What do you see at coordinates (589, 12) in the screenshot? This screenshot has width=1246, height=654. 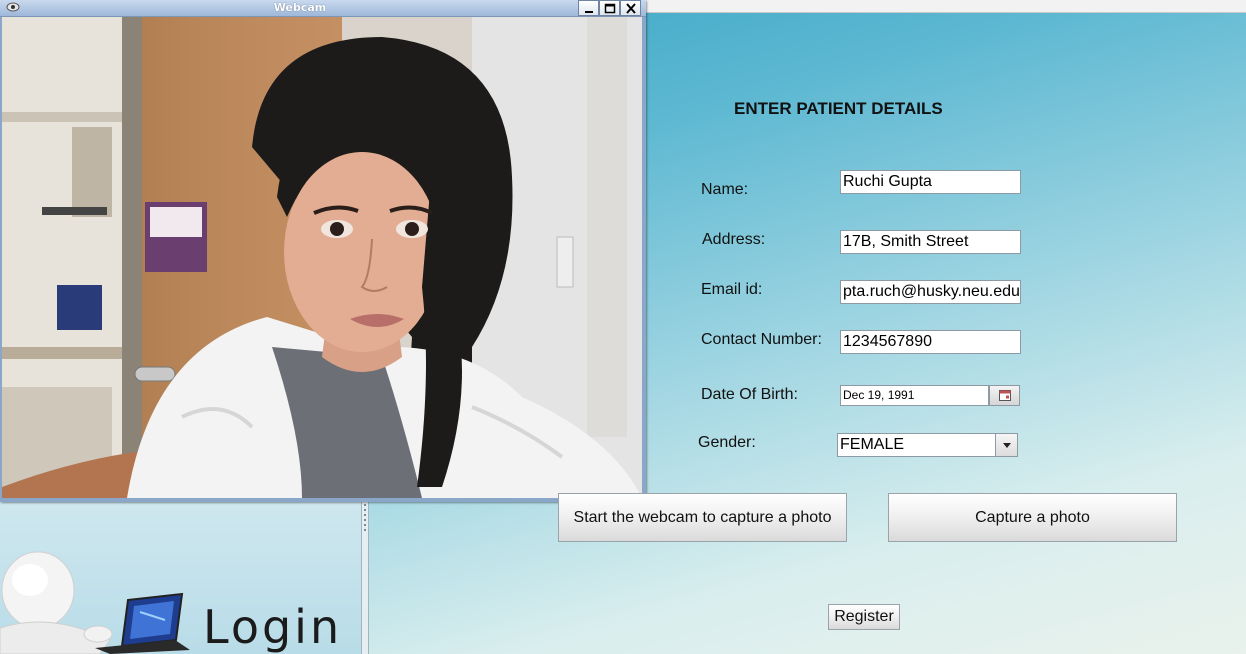 I see `minimize-icon` at bounding box center [589, 12].